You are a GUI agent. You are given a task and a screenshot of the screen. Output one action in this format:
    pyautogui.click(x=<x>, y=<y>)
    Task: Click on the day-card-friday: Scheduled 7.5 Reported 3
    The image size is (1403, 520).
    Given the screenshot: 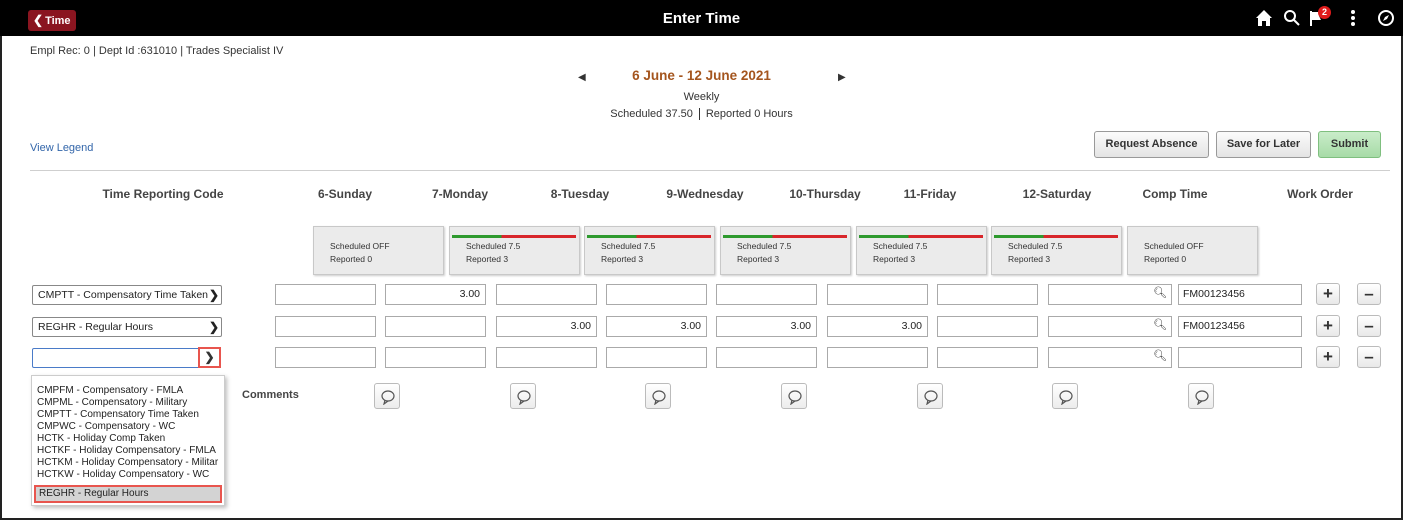 What is the action you would take?
    pyautogui.click(x=1056, y=250)
    